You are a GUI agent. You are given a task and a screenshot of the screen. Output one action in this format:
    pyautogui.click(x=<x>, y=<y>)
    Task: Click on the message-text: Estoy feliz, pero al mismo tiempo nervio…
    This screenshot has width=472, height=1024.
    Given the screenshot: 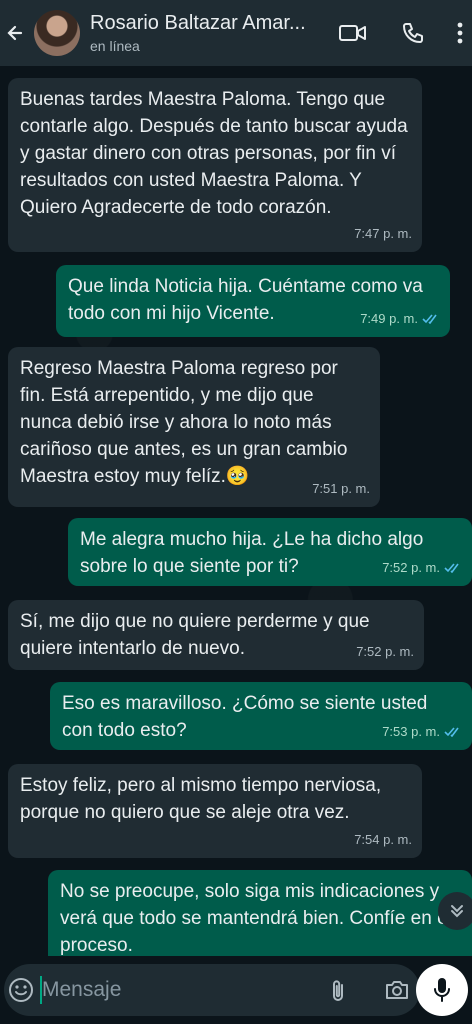 What is the action you would take?
    pyautogui.click(x=201, y=799)
    